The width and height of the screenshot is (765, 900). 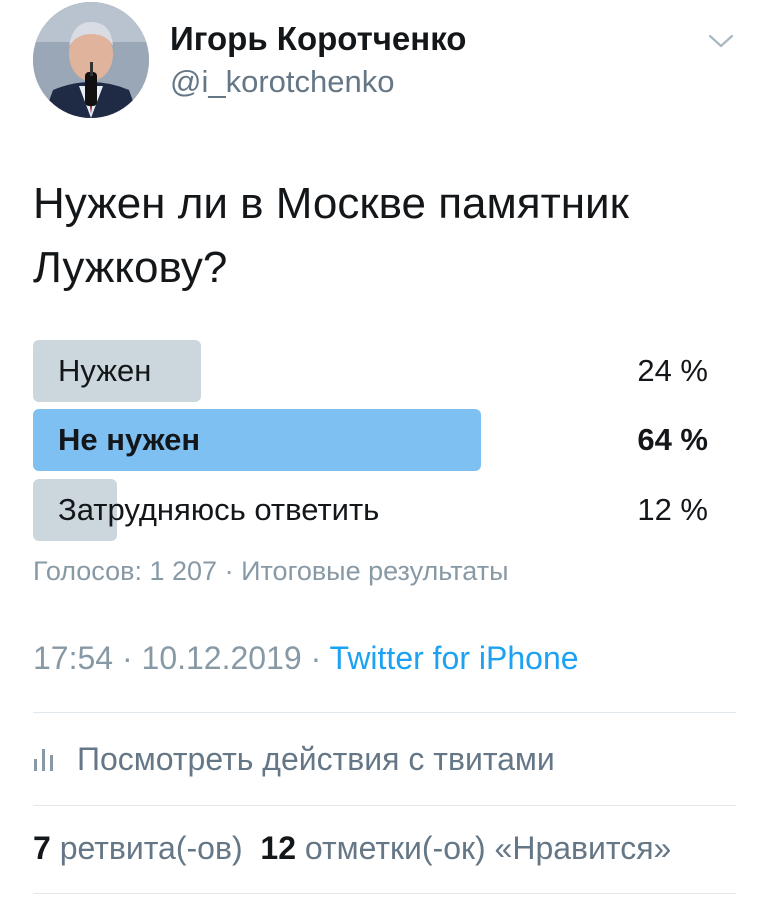 I want to click on author-avatar, so click(x=91, y=60).